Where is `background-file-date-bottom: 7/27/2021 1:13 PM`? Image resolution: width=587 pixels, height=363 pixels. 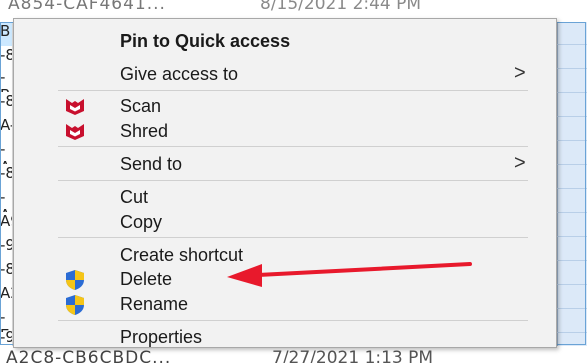
background-file-date-bottom: 7/27/2021 1:13 PM is located at coordinates (353, 355).